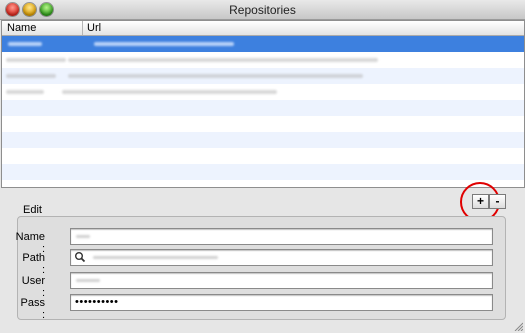 This screenshot has width=525, height=333. I want to click on name-field-value, so click(83, 236).